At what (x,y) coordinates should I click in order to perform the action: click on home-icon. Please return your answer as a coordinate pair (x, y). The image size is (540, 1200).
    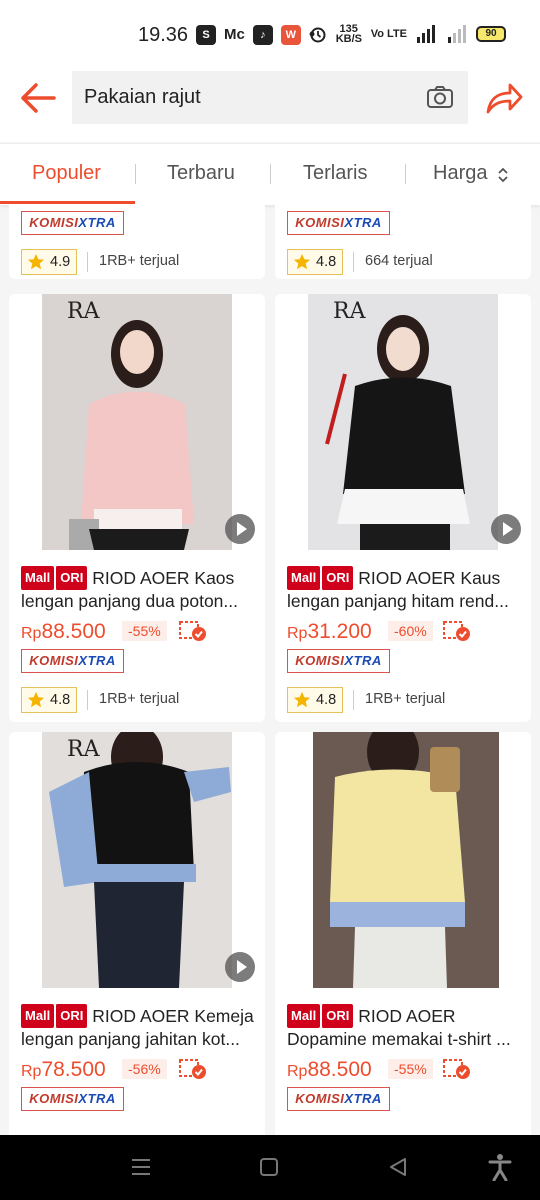
    Looking at the image, I should click on (269, 1167).